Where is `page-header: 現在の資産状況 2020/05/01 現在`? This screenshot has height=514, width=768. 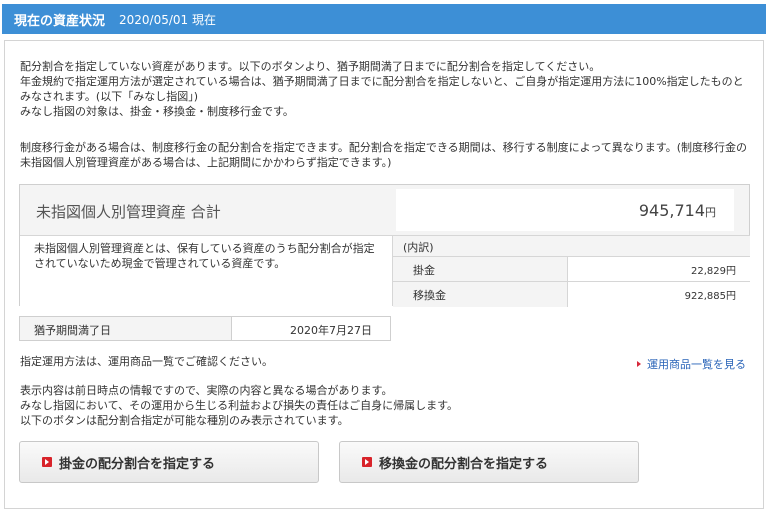
page-header: 現在の資産状況 2020/05/01 現在 is located at coordinates (384, 19).